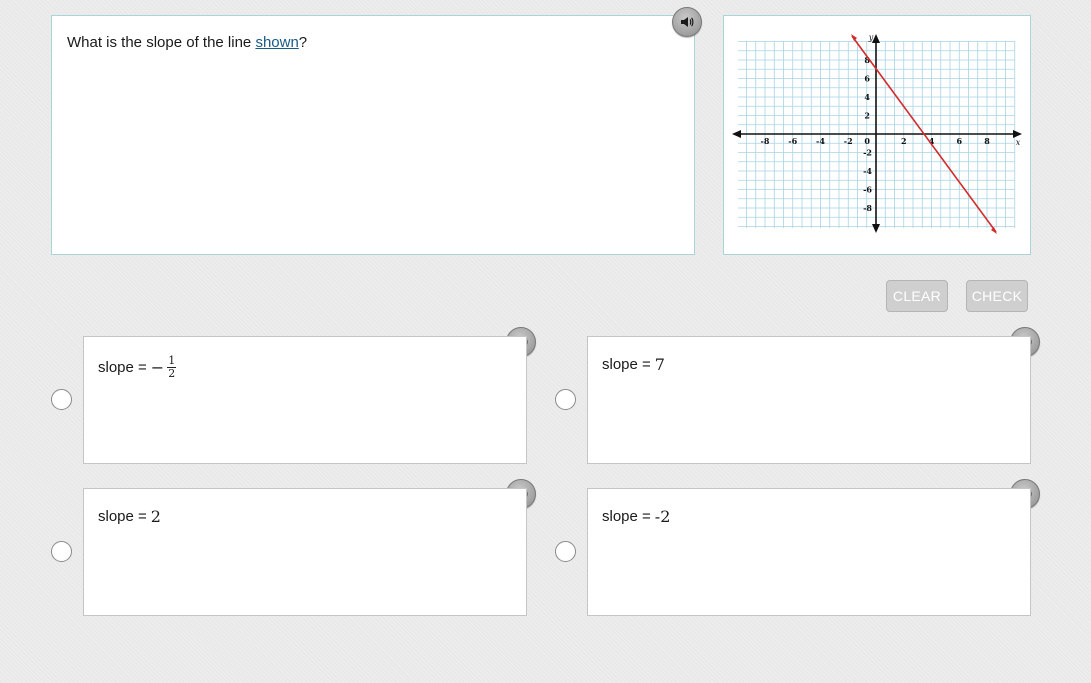  What do you see at coordinates (994, 230) in the screenshot?
I see `line-arrow-end` at bounding box center [994, 230].